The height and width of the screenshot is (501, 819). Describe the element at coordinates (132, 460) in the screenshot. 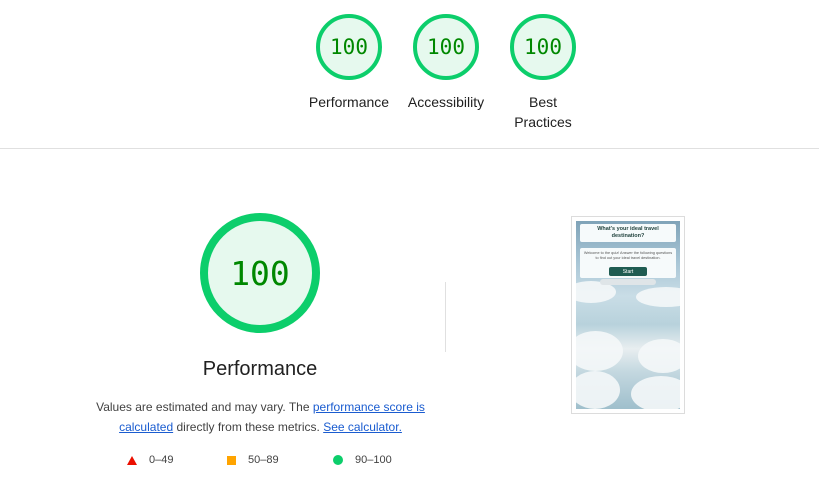

I see `fail-triangle-icon` at that location.